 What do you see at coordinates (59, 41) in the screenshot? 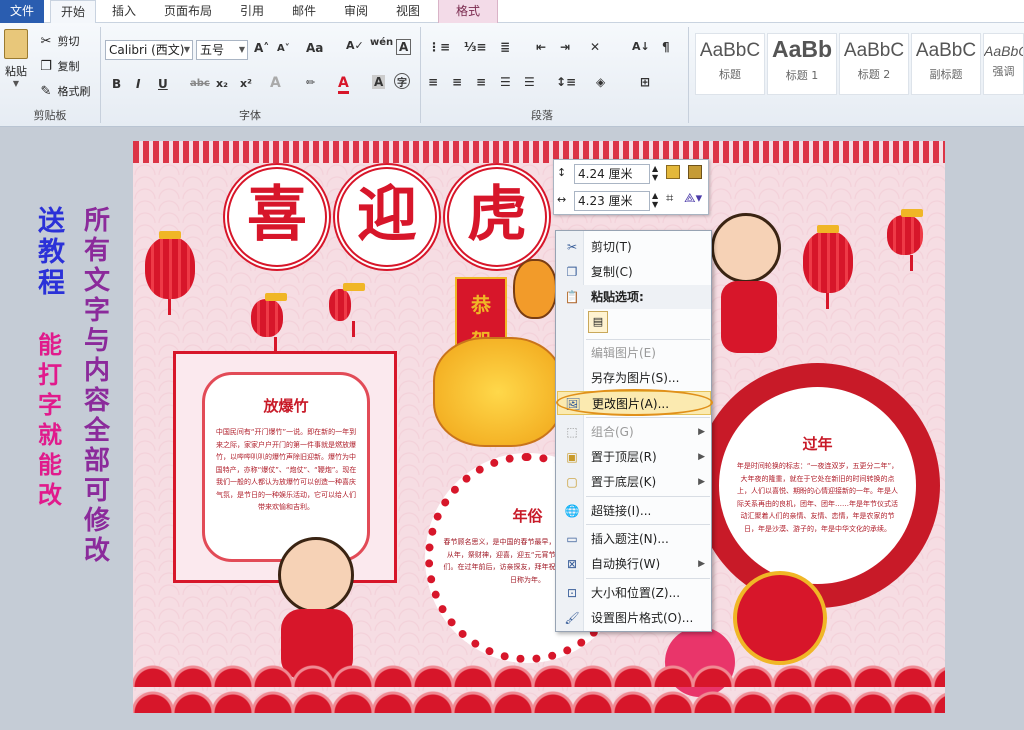
I see `cut-button: ✂ 剪切` at bounding box center [59, 41].